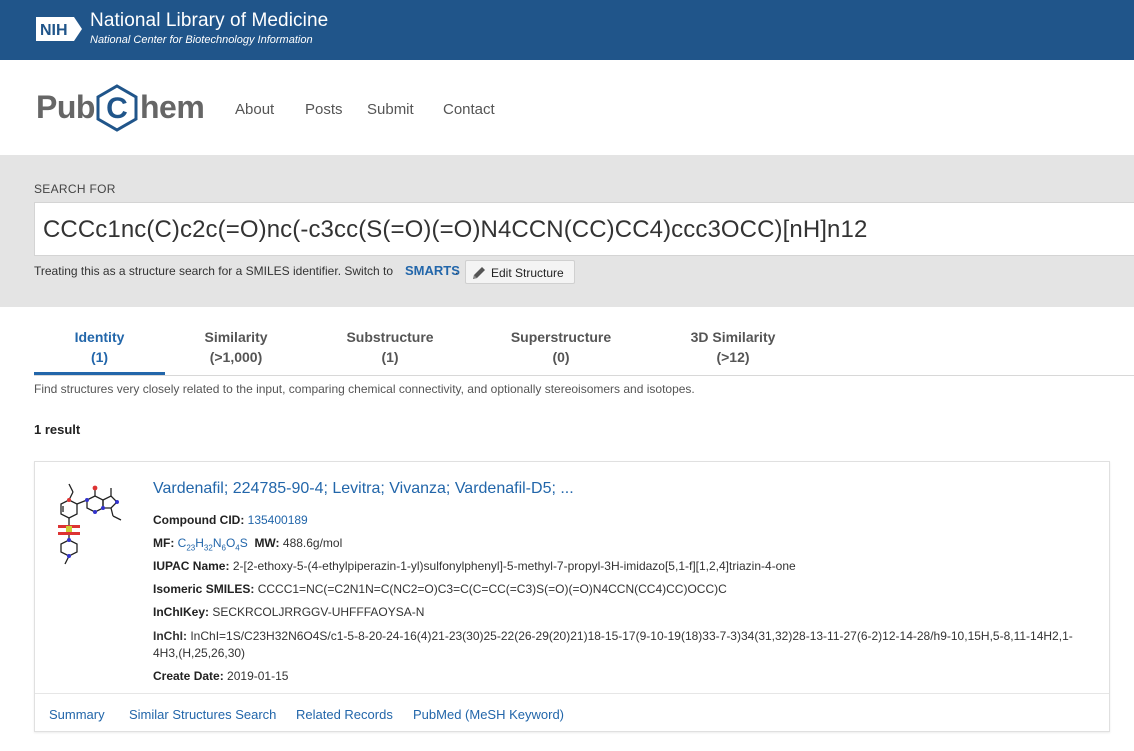  I want to click on search-note-end: ., so click(457, 270).